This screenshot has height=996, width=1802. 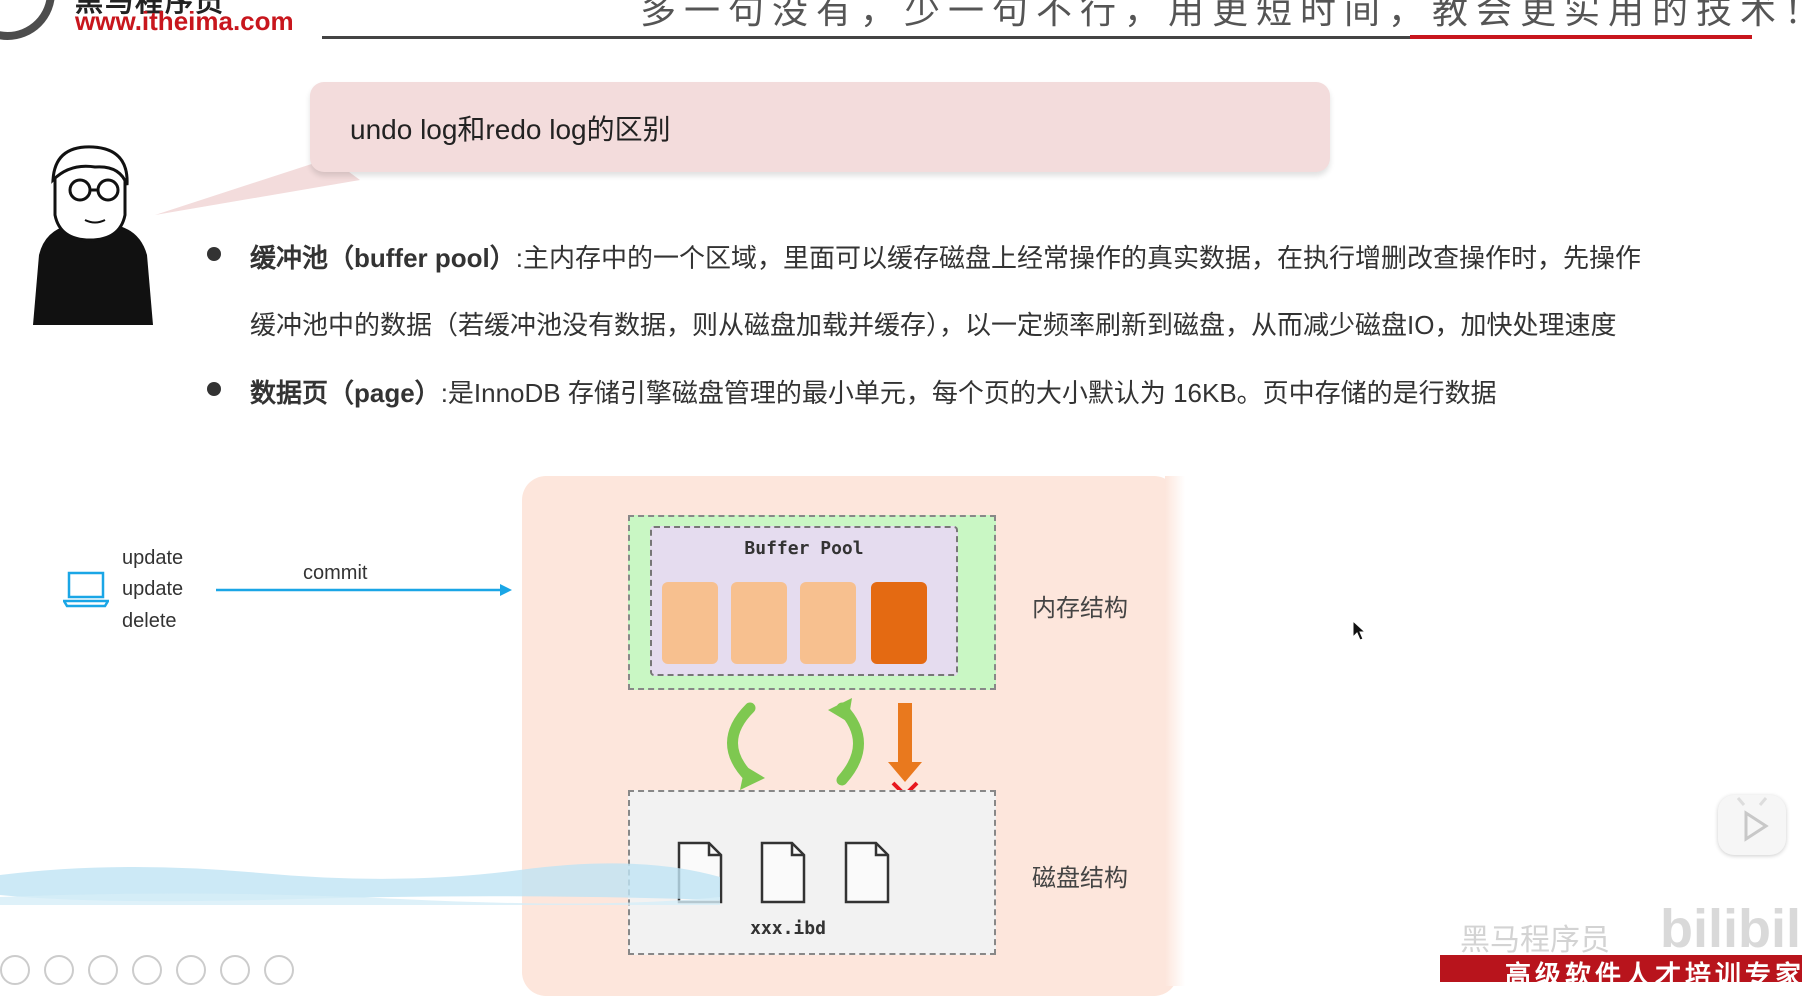 What do you see at coordinates (86, 589) in the screenshot?
I see `laptop-icon` at bounding box center [86, 589].